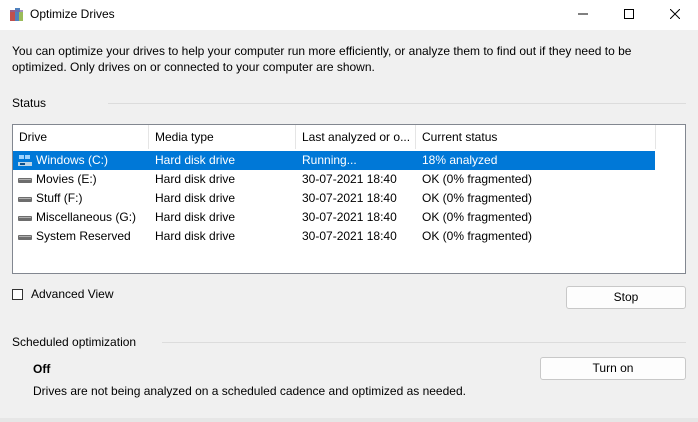 The image size is (698, 422). Describe the element at coordinates (460, 160) in the screenshot. I see `current-status: 18% analyzed` at that location.